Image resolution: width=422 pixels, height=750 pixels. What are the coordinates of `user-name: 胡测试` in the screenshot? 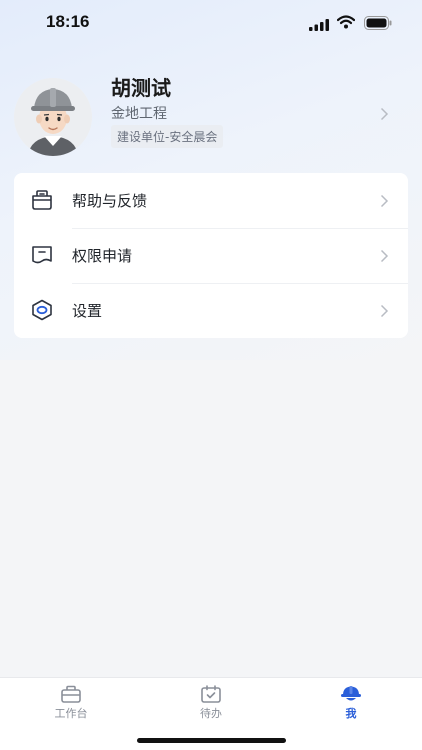 It's located at (141, 88).